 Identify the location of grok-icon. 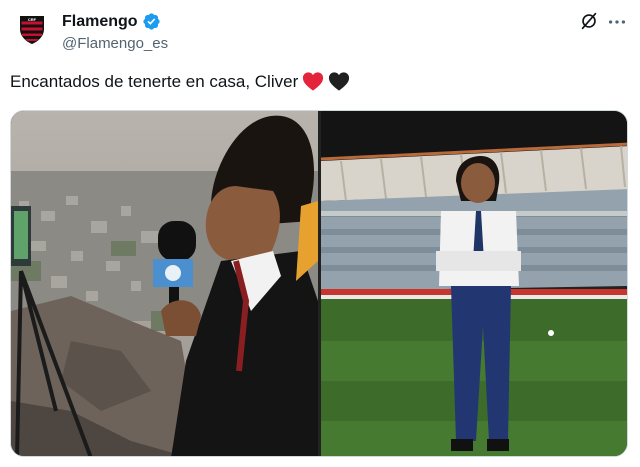
(589, 21).